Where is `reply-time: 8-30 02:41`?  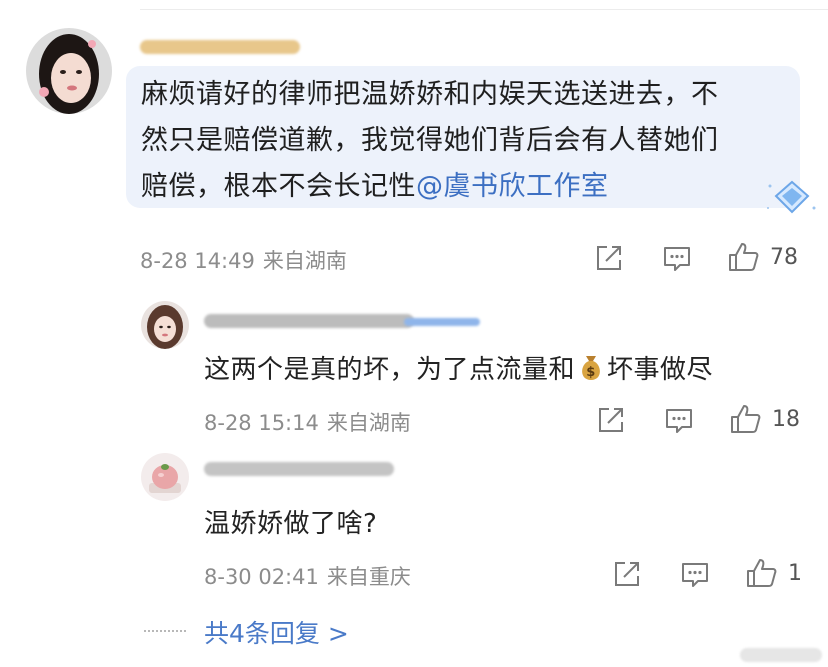 reply-time: 8-30 02:41 is located at coordinates (261, 577).